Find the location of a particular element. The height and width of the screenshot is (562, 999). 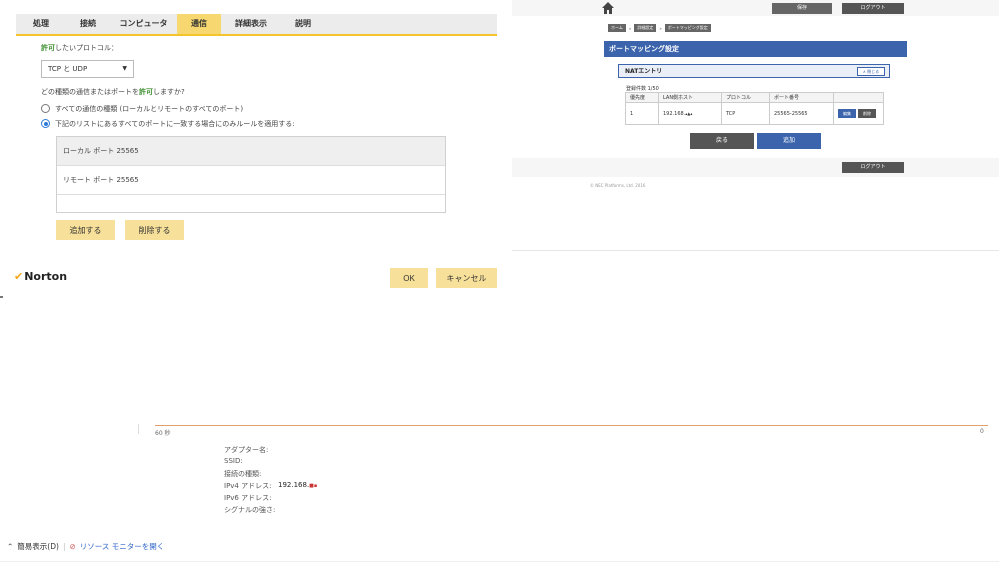

page-title: ポートマッピング設定 is located at coordinates (755, 49).